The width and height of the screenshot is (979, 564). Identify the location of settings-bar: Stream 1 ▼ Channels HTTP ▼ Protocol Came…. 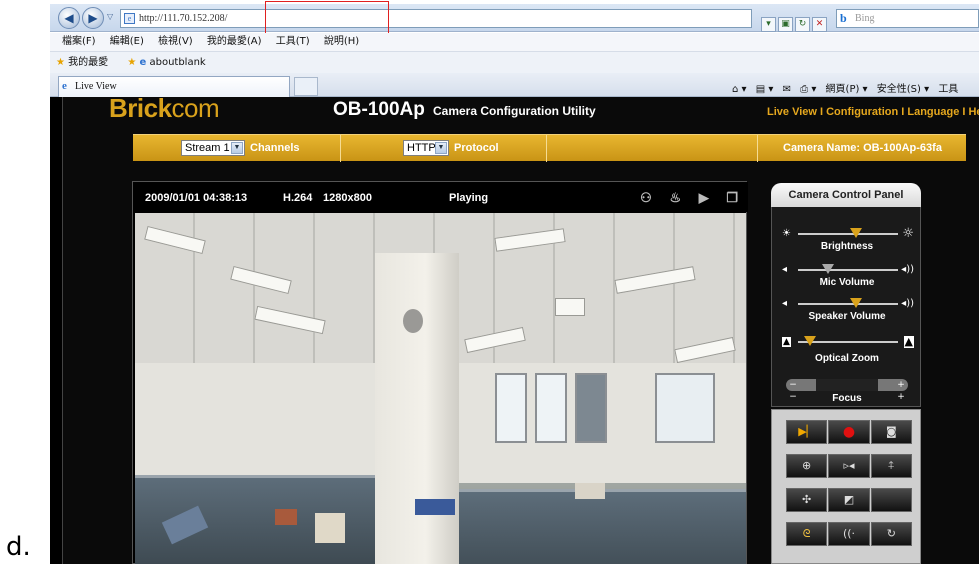
(549, 148).